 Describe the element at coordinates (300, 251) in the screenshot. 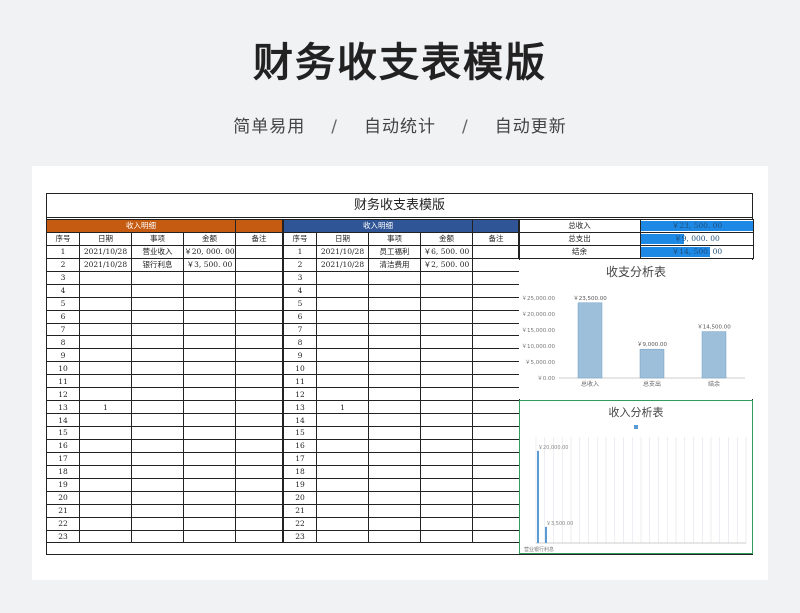

I see `table-cell: 1` at that location.